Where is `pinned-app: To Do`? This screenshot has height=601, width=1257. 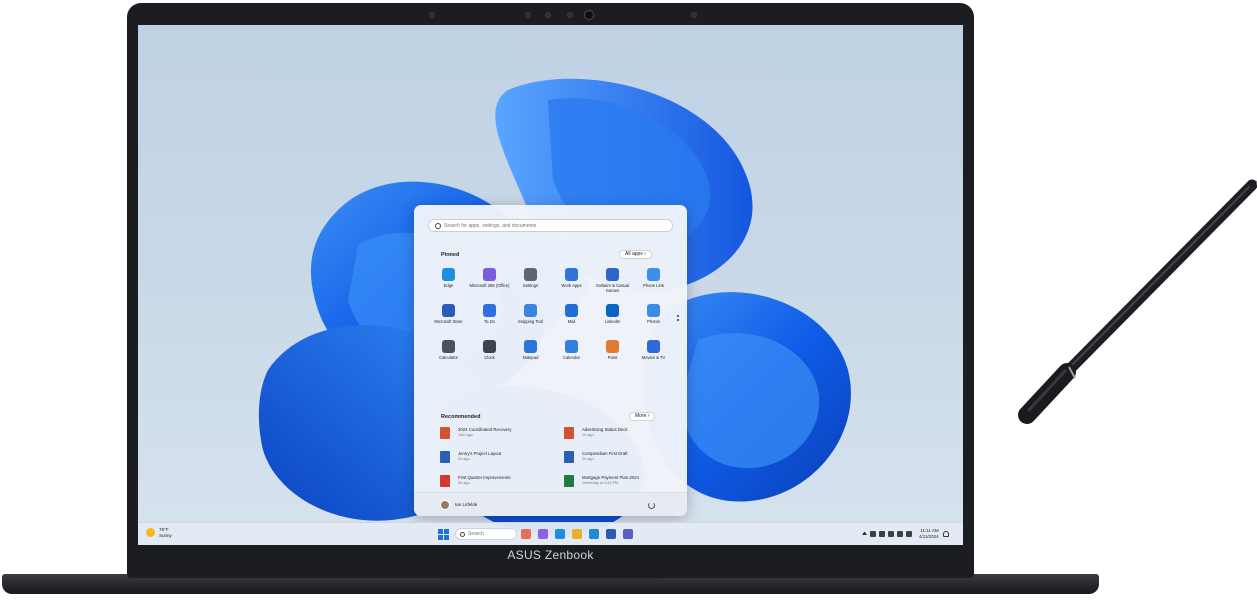 pinned-app: To Do is located at coordinates (489, 320).